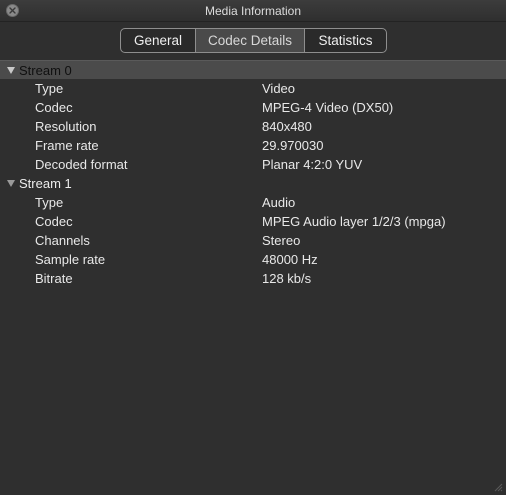 The width and height of the screenshot is (506, 495). What do you see at coordinates (253, 126) in the screenshot?
I see `stream-0-row-resolution: Resolution 840x480` at bounding box center [253, 126].